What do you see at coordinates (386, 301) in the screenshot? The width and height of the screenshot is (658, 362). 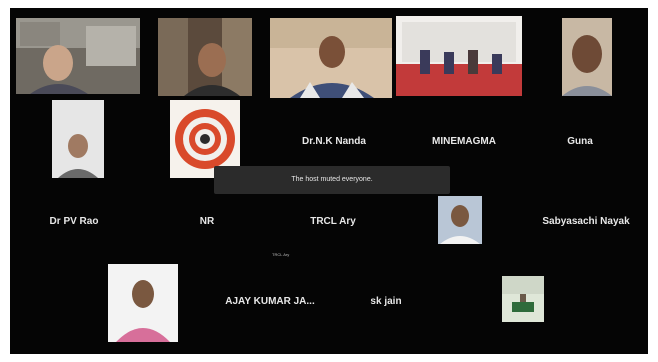 I see `participant-name-sk-jain: sk jain` at bounding box center [386, 301].